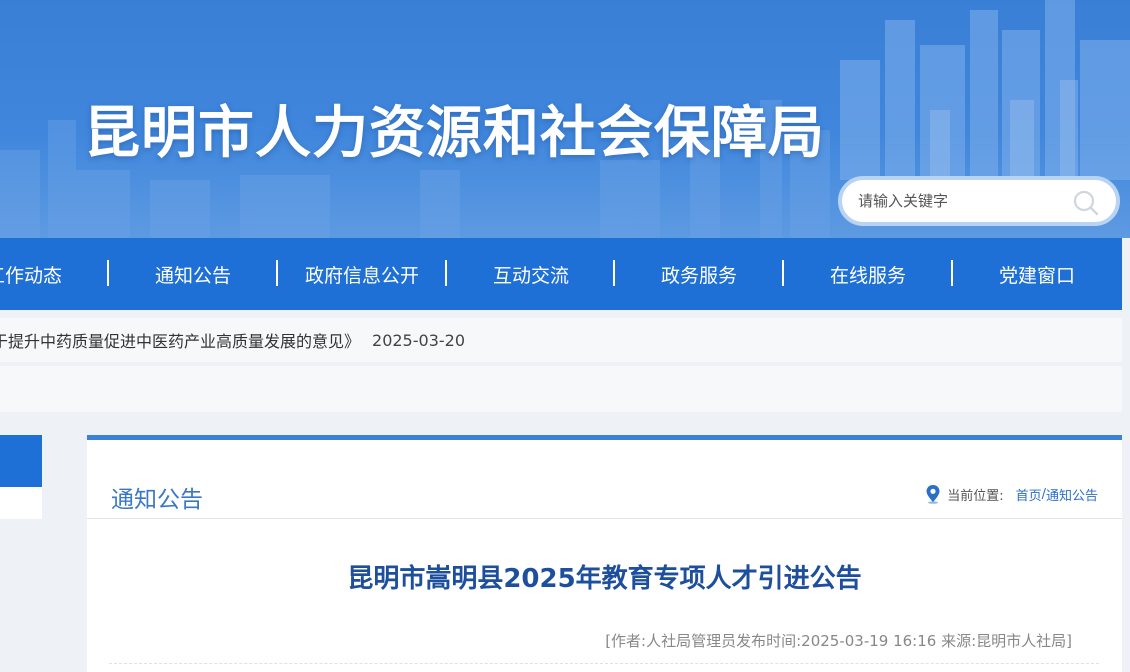 The width and height of the screenshot is (1130, 672). What do you see at coordinates (531, 274) in the screenshot?
I see `nav-item-interaction: 互动交流` at bounding box center [531, 274].